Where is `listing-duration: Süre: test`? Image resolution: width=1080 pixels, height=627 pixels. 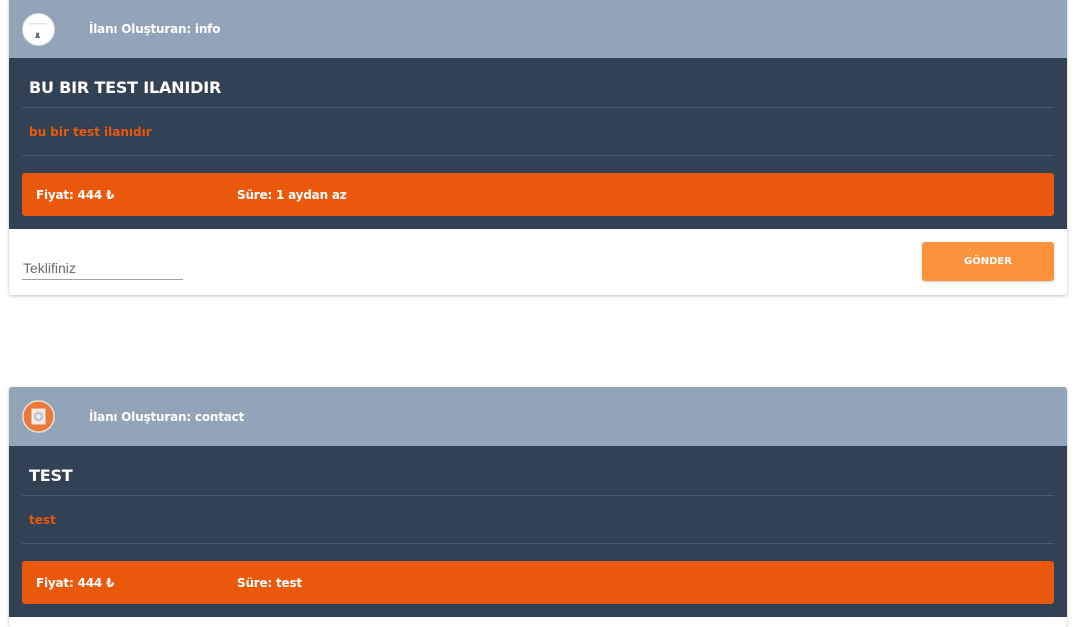 listing-duration: Süre: test is located at coordinates (269, 582).